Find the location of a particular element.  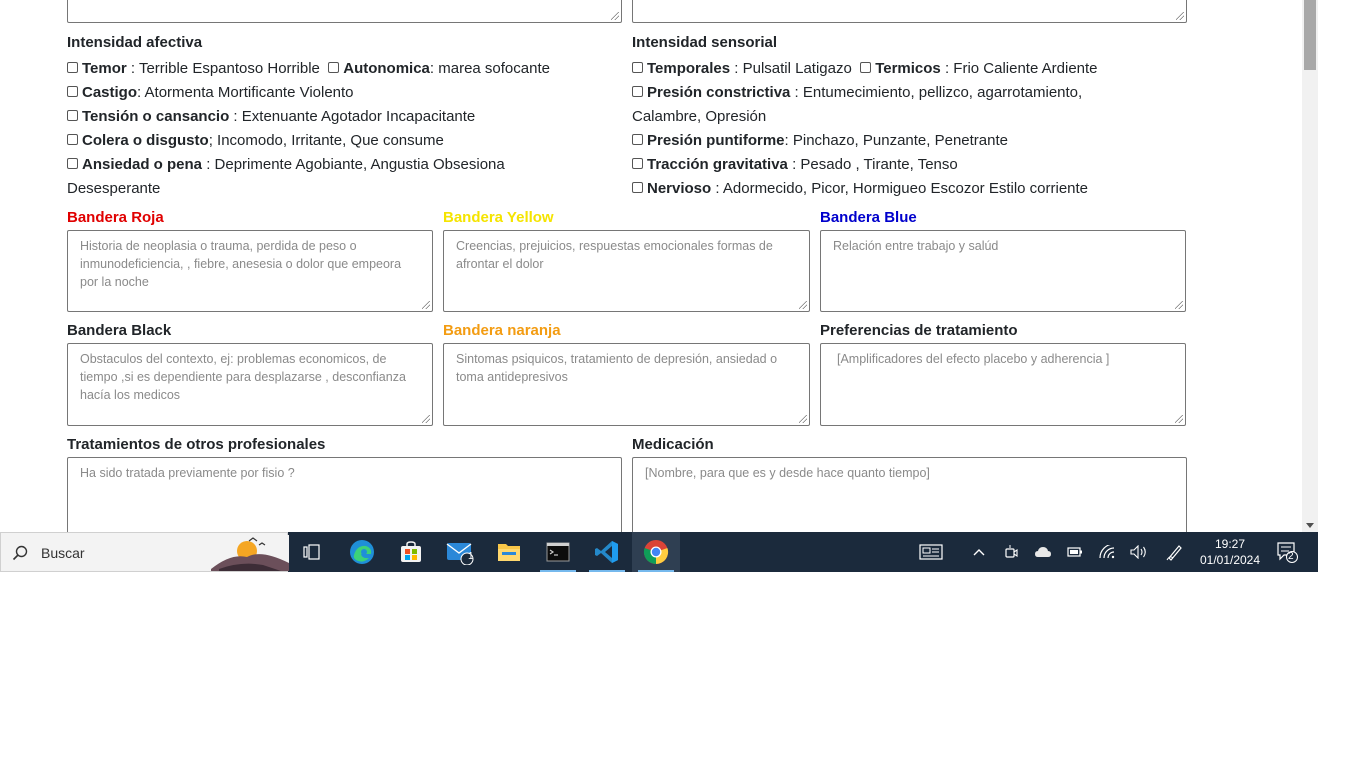

autonomica-label: Autonomica is located at coordinates (386, 68).